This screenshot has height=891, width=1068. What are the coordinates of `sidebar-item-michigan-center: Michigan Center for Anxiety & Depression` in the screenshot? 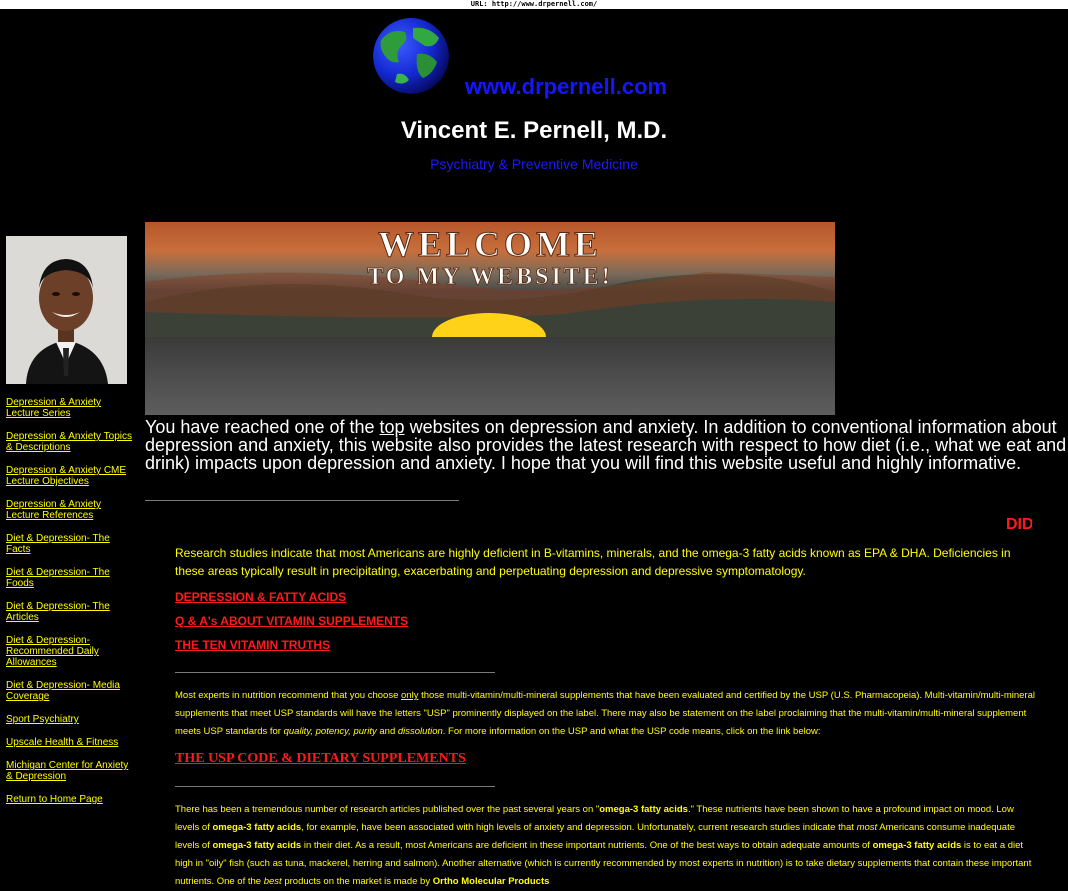 It's located at (70, 771).